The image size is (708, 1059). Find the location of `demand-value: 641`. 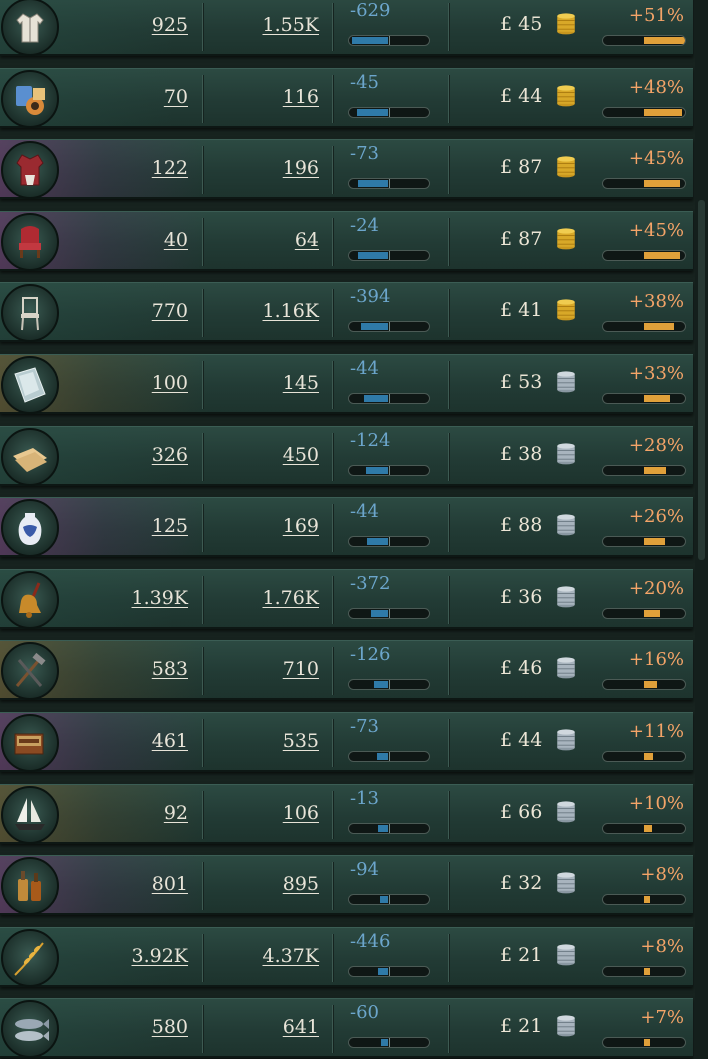

demand-value: 641 is located at coordinates (269, 1027).